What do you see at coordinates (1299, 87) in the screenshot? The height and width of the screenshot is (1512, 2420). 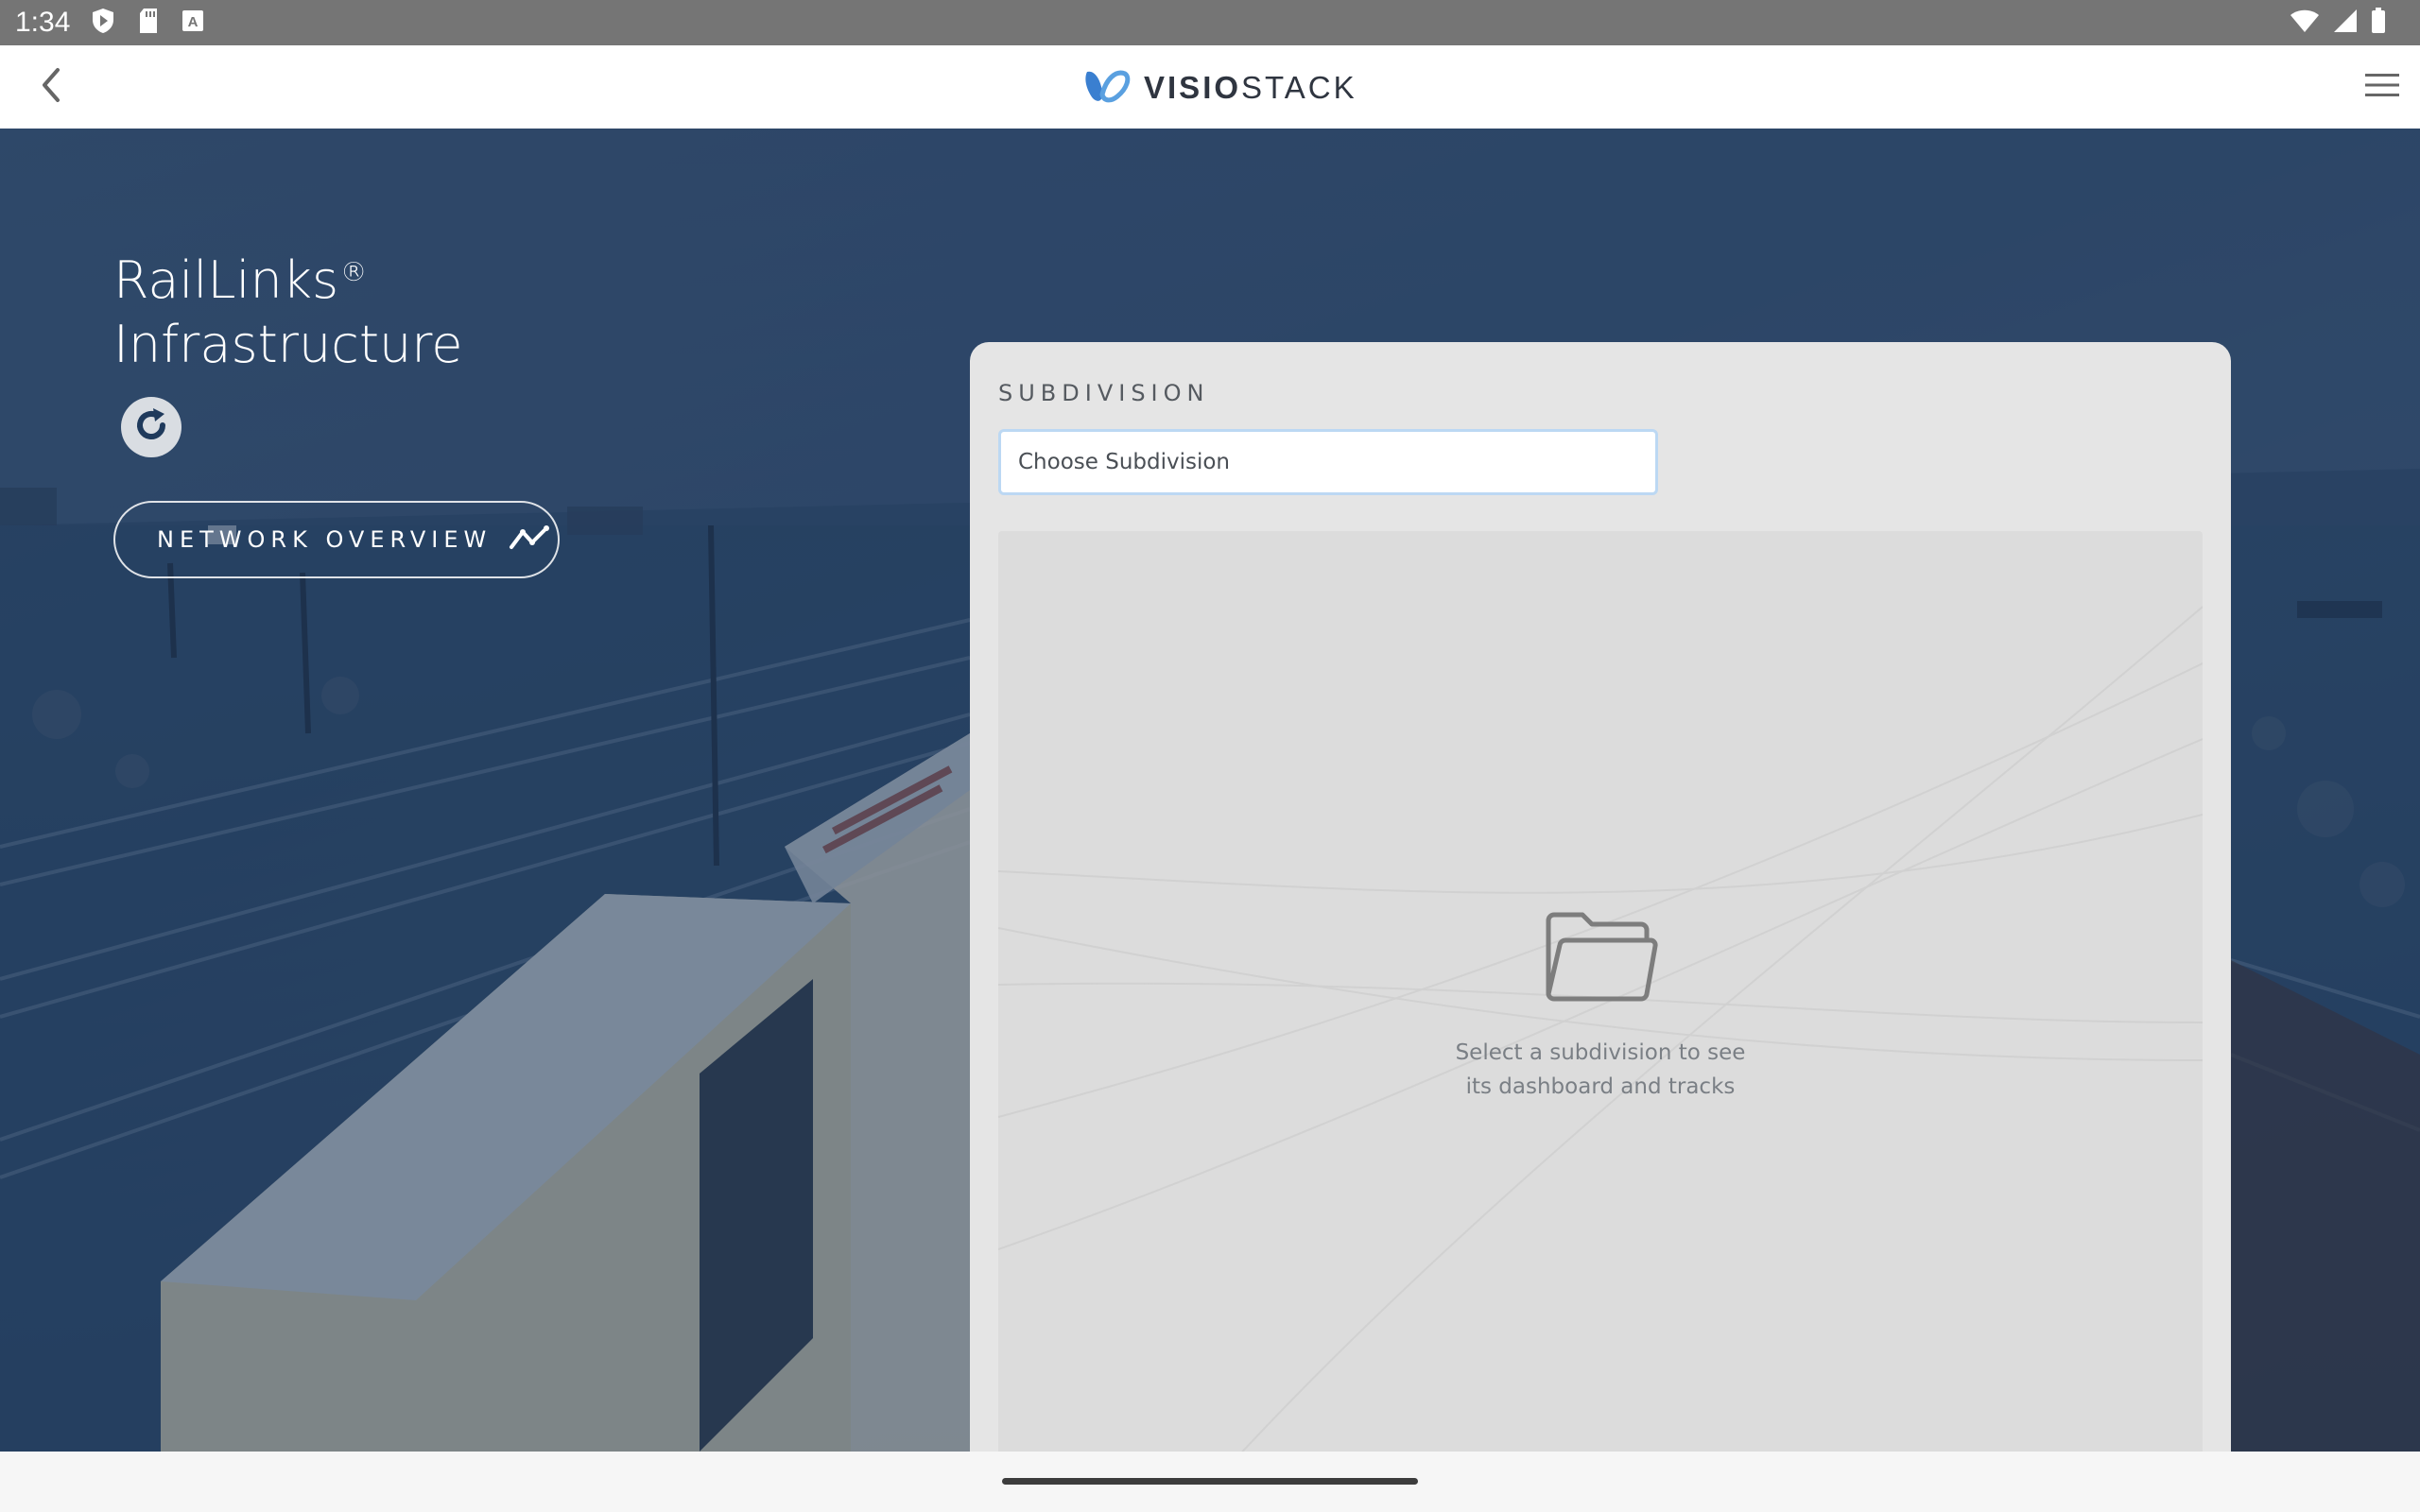 I see `brand-wordmark-light: STACK` at bounding box center [1299, 87].